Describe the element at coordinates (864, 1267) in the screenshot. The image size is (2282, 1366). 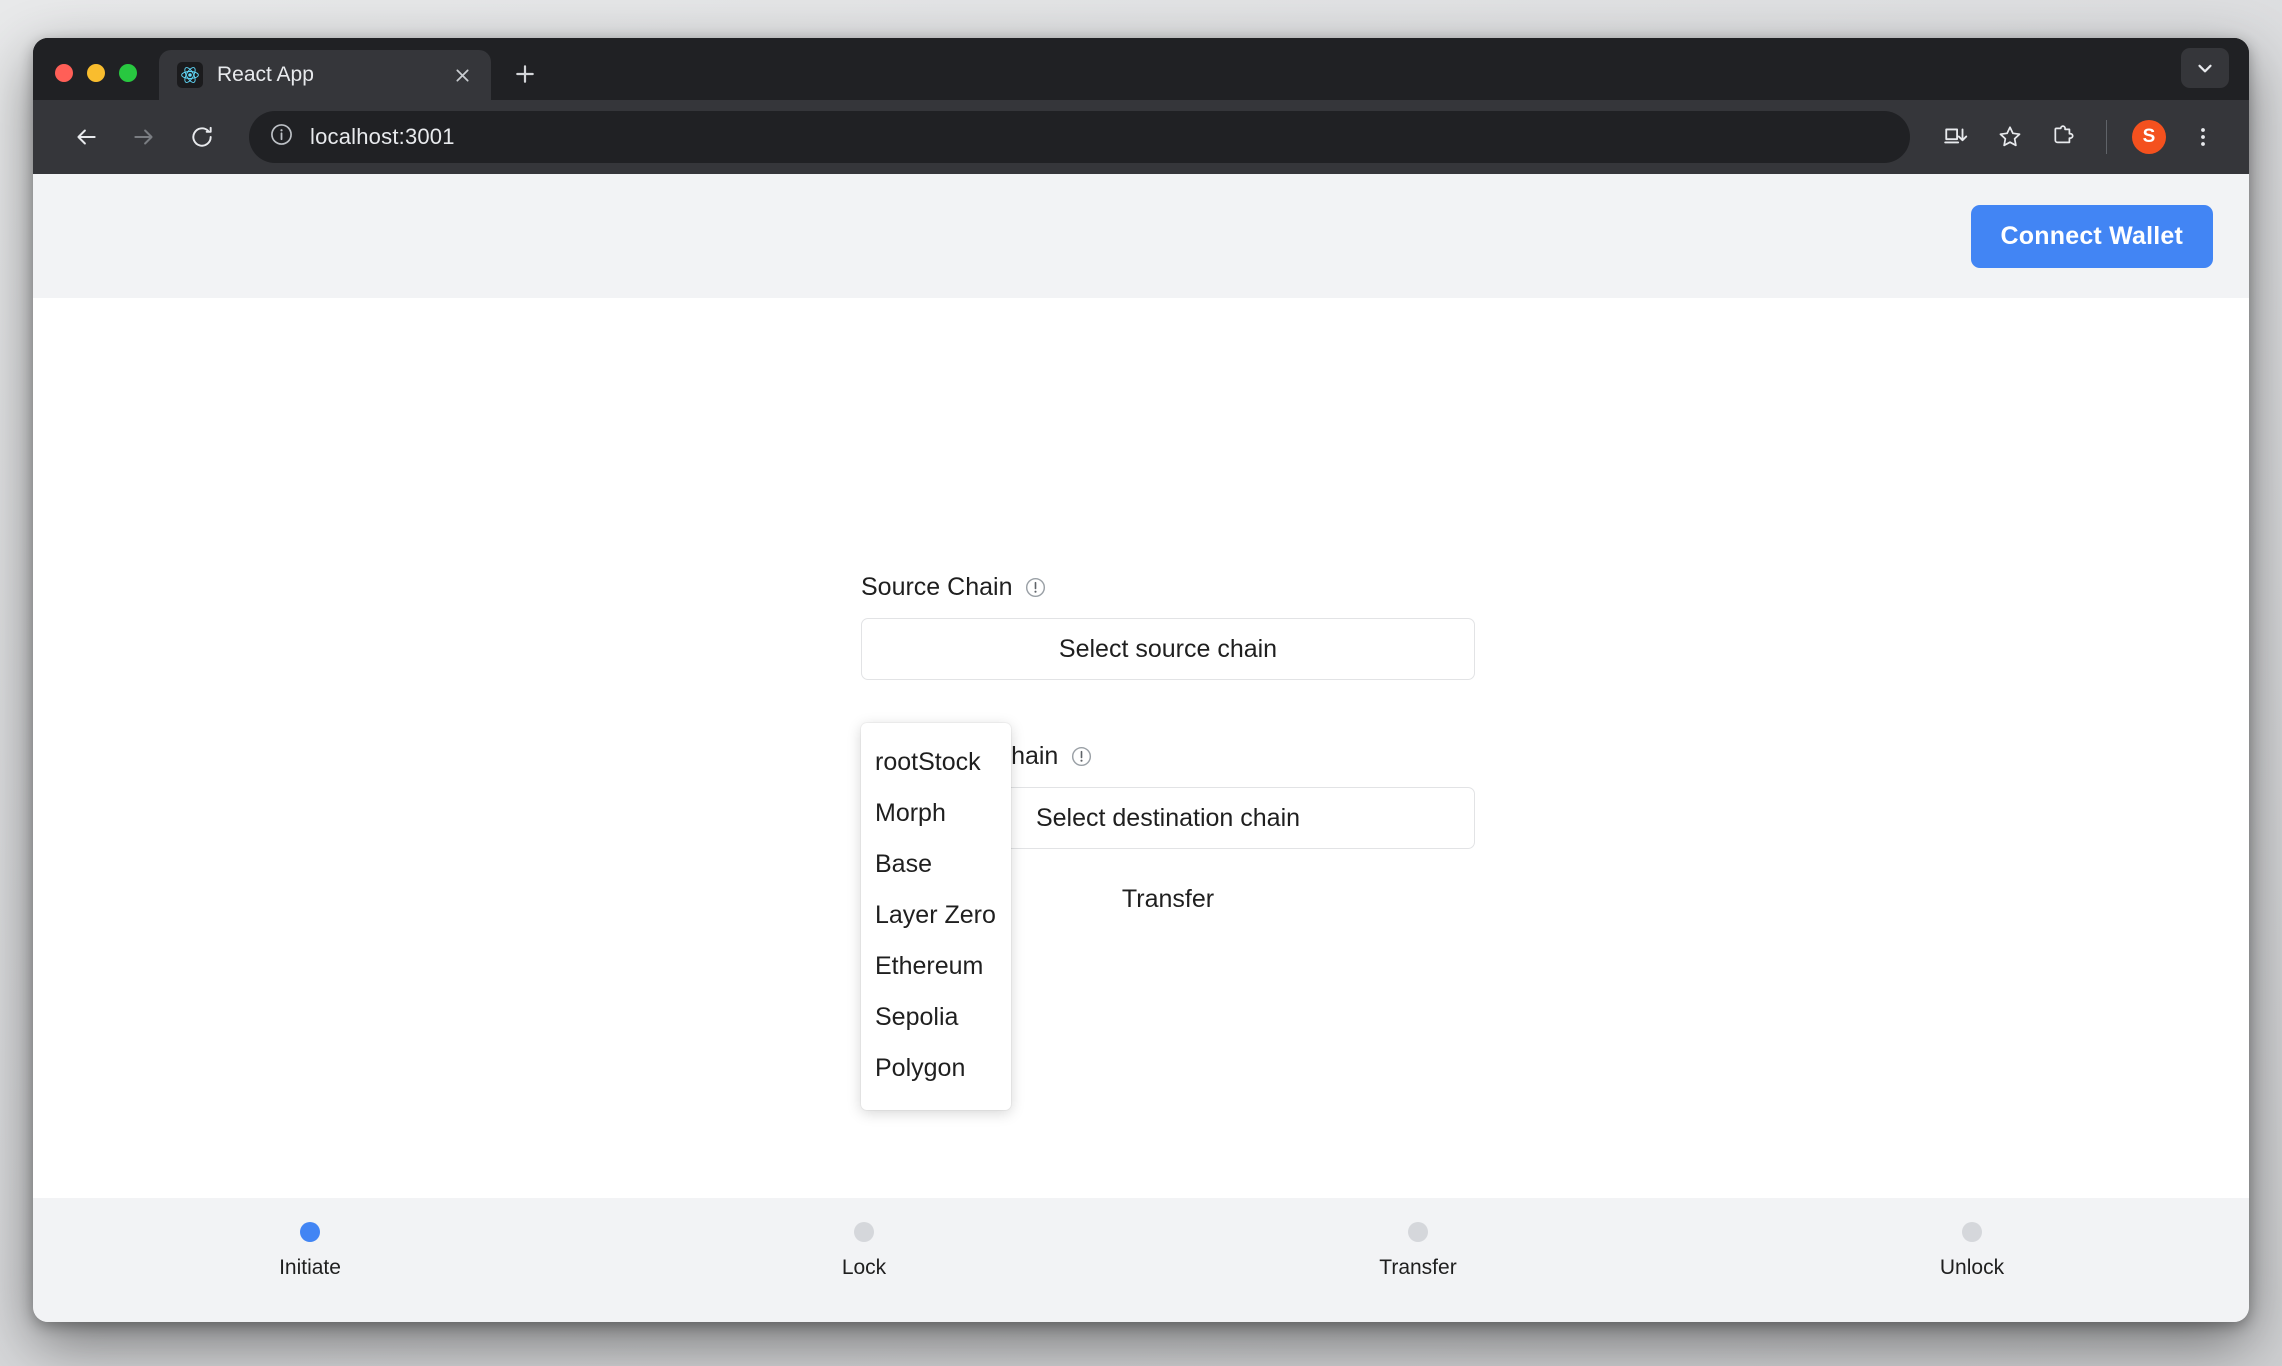
I see `step-label: Lock` at that location.